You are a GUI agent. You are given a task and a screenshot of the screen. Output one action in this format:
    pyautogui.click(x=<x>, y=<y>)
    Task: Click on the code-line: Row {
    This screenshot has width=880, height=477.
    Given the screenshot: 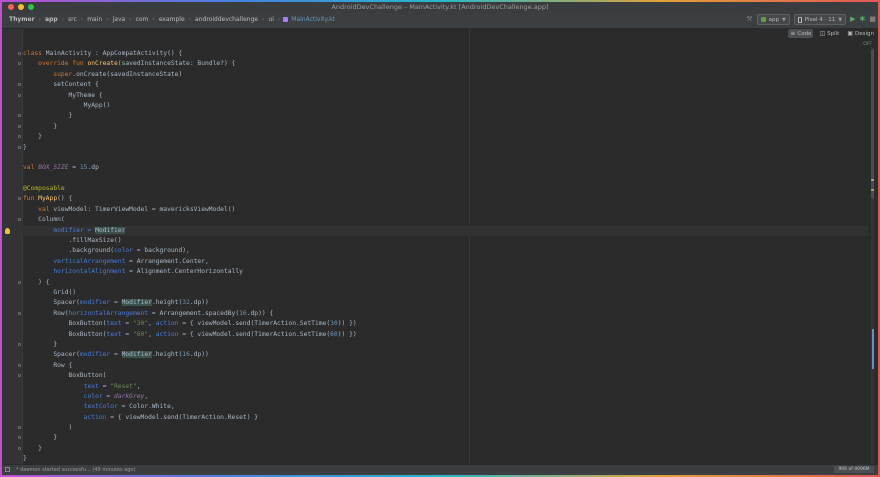 What is the action you would take?
    pyautogui.click(x=443, y=366)
    